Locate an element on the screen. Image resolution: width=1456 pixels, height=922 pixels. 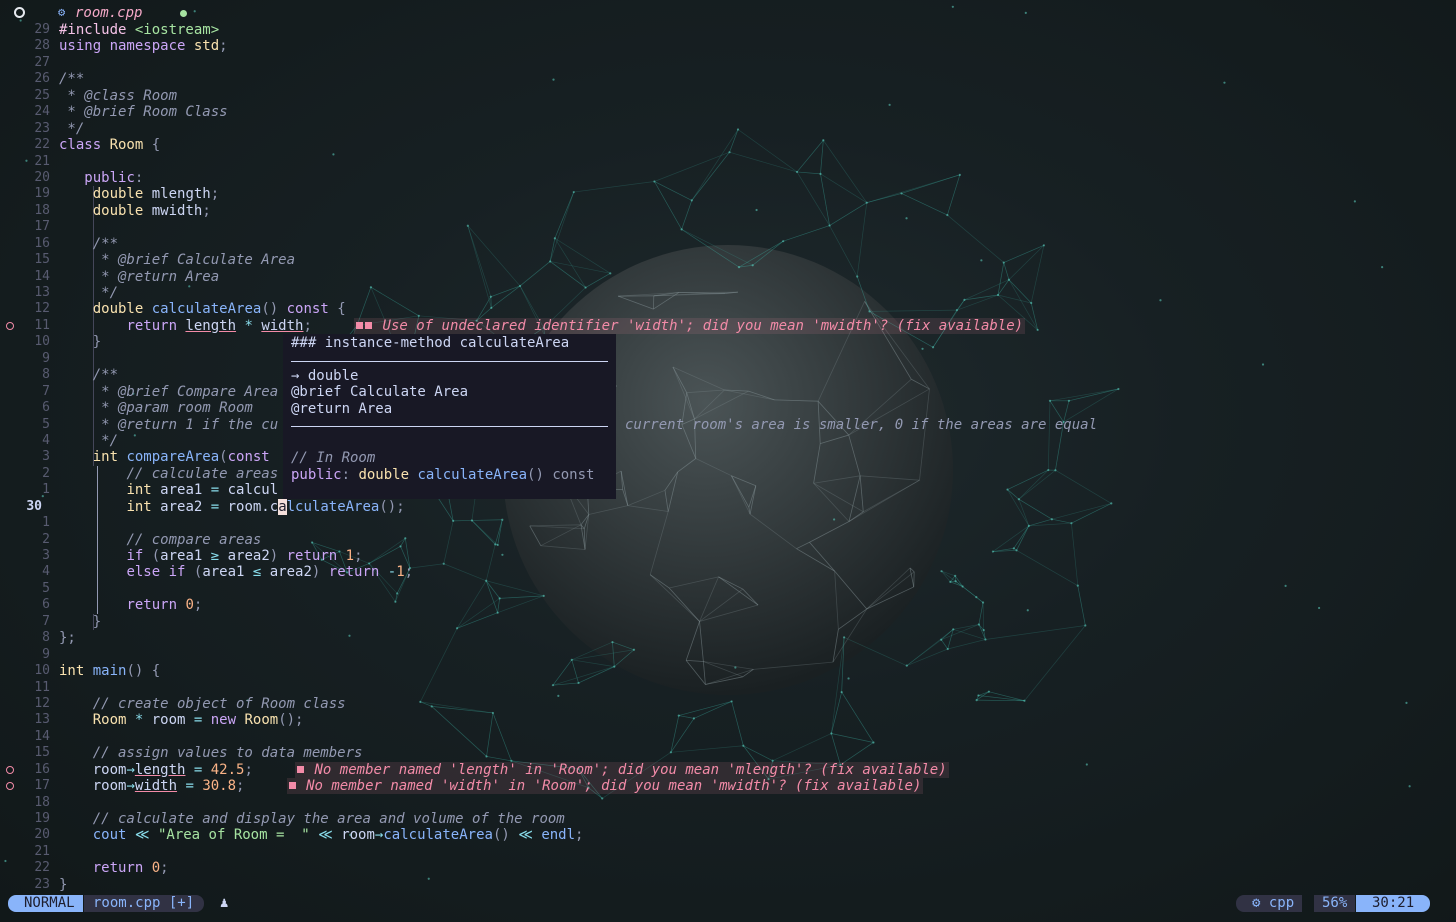
code-line: 8}; is located at coordinates (728, 638).